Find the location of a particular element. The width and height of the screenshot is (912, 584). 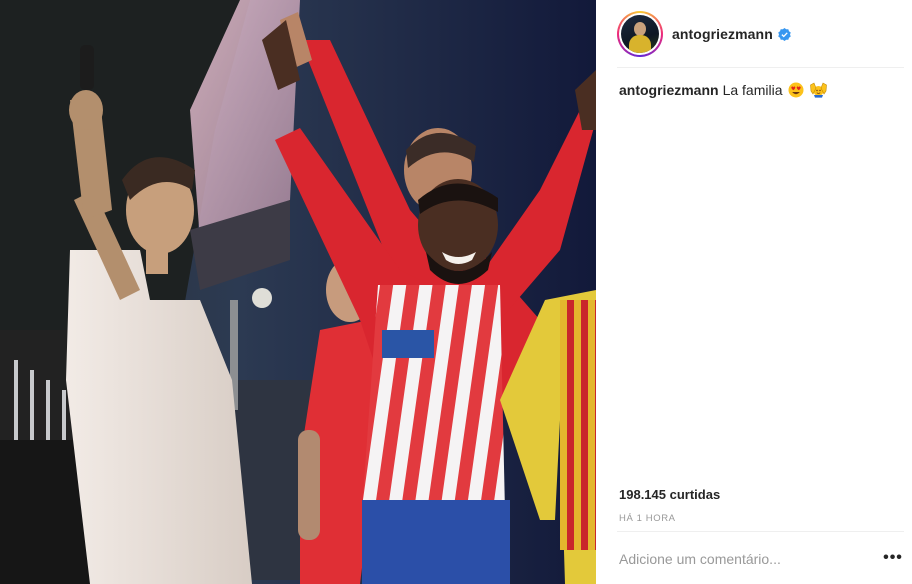

raising-hands-emoji-icon is located at coordinates (819, 90).